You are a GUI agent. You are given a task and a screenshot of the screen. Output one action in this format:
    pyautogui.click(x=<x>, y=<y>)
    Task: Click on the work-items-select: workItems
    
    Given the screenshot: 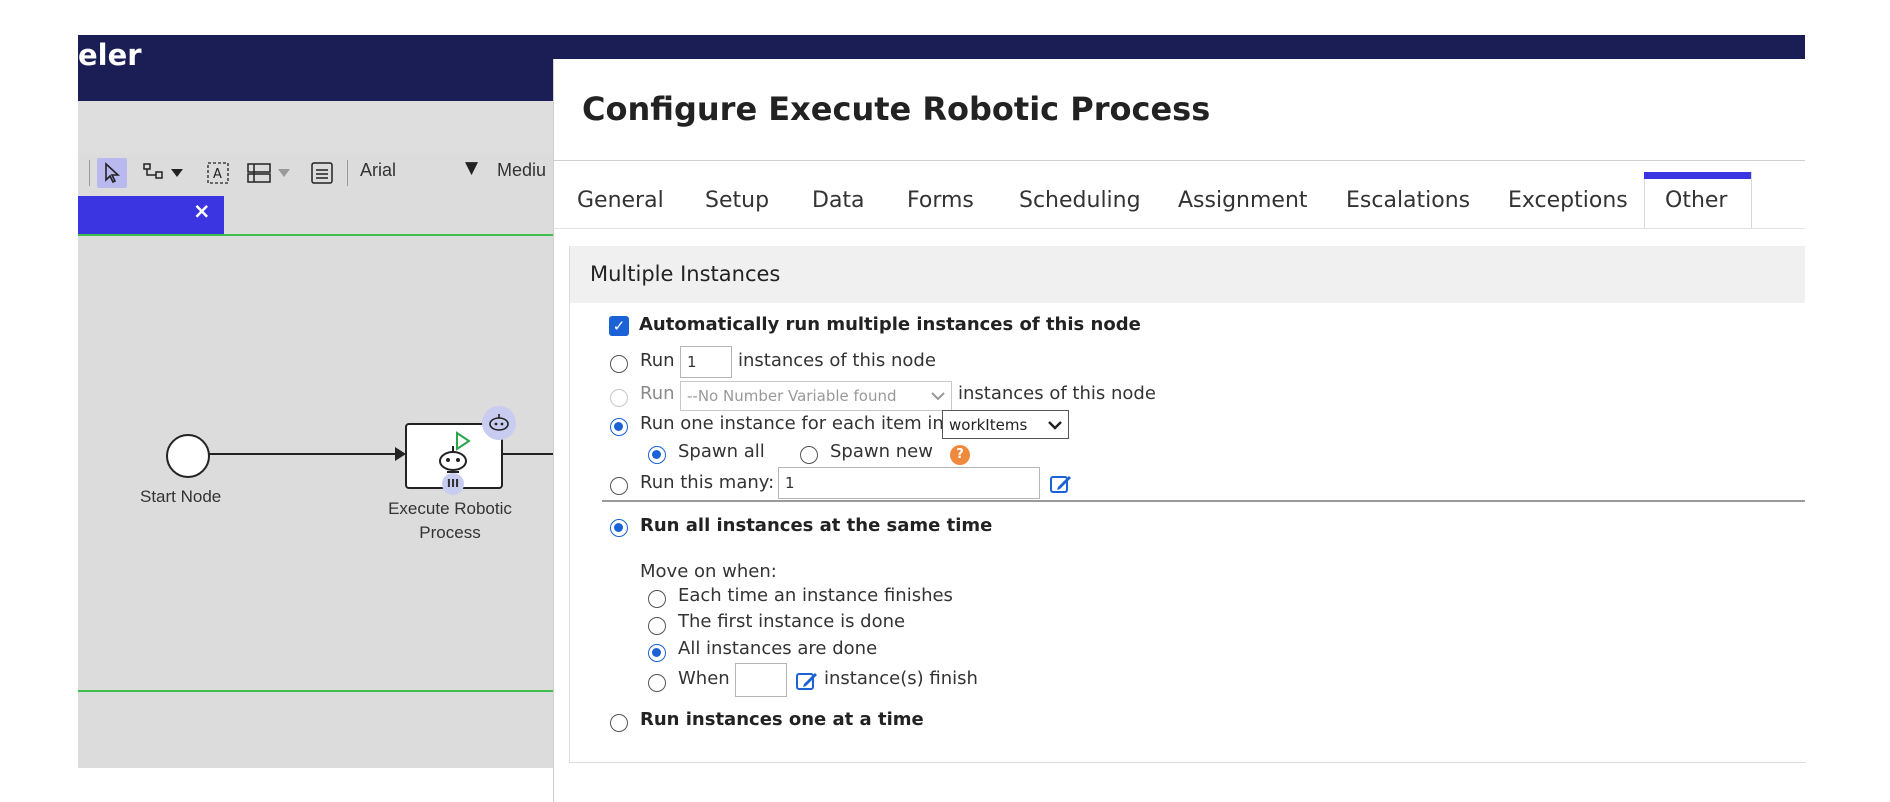 What is the action you would take?
    pyautogui.click(x=1005, y=424)
    